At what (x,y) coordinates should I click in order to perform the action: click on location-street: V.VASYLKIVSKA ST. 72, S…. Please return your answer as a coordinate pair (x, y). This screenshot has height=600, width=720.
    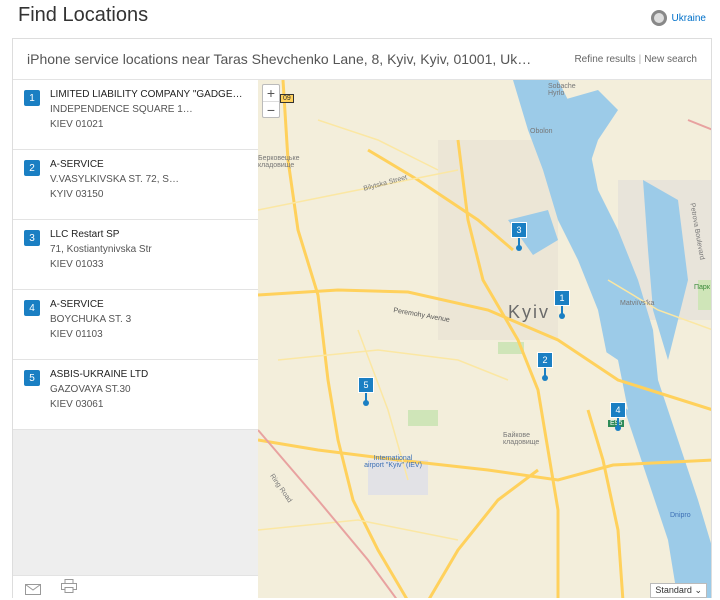
    Looking at the image, I should click on (114, 179).